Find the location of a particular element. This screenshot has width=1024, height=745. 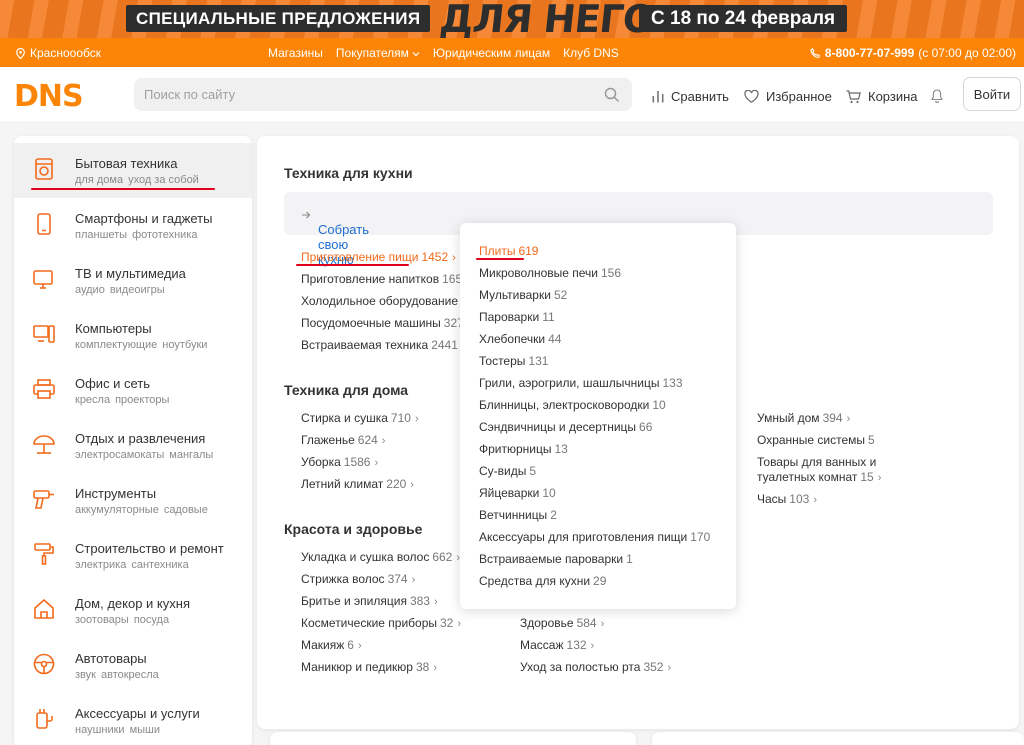

phone-block: 8-800-77-07-999 (с 07:00 до 02:00) is located at coordinates (913, 53).